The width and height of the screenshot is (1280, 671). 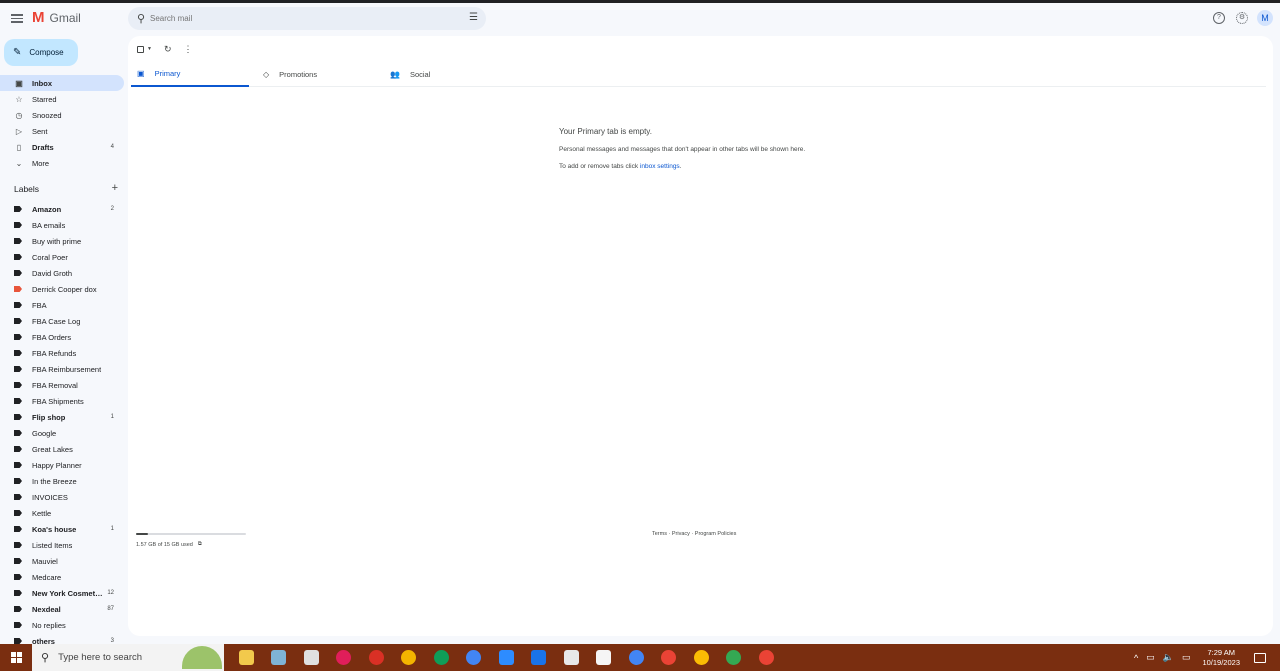 What do you see at coordinates (62, 513) in the screenshot?
I see `label-item: Kettle` at bounding box center [62, 513].